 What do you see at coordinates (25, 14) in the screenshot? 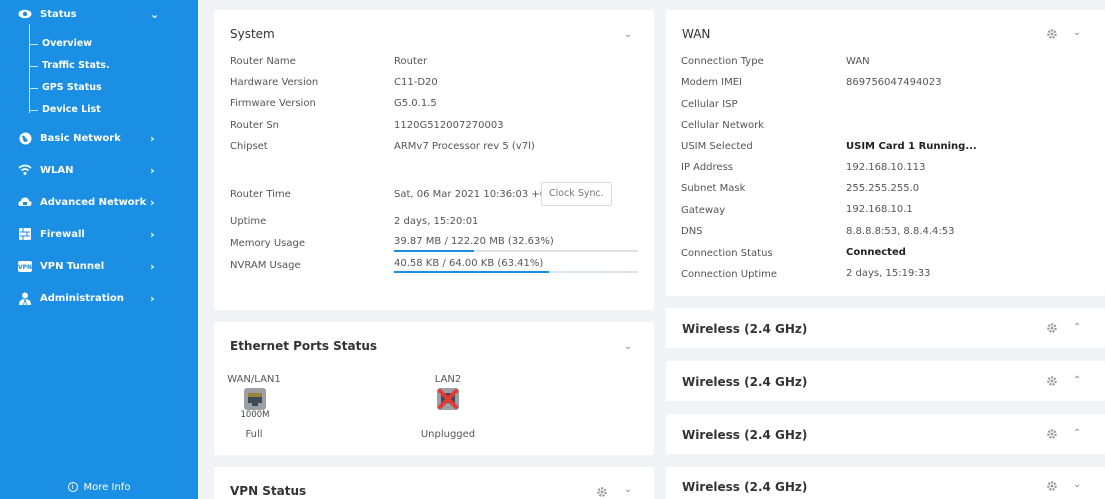
I see `eye-icon` at bounding box center [25, 14].